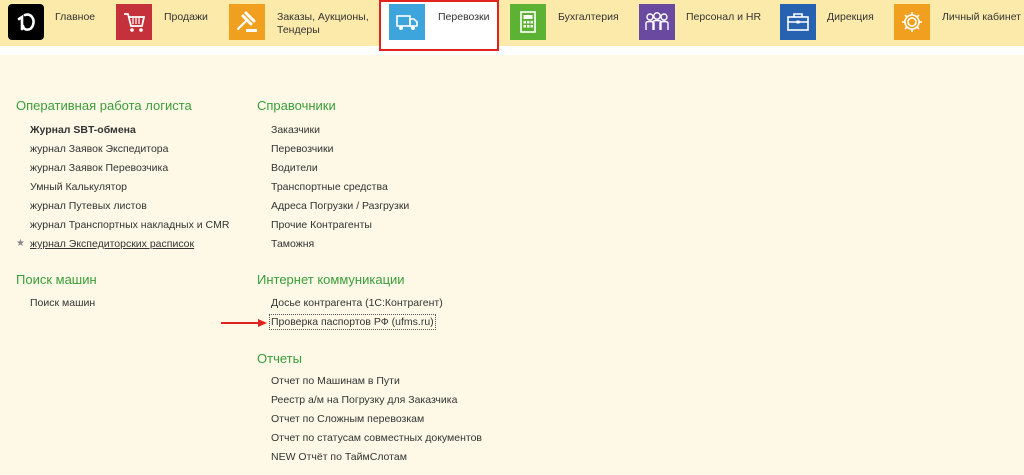 Image resolution: width=1024 pixels, height=475 pixels. What do you see at coordinates (20, 243) in the screenshot?
I see `favorite-star-icon: ★` at bounding box center [20, 243].